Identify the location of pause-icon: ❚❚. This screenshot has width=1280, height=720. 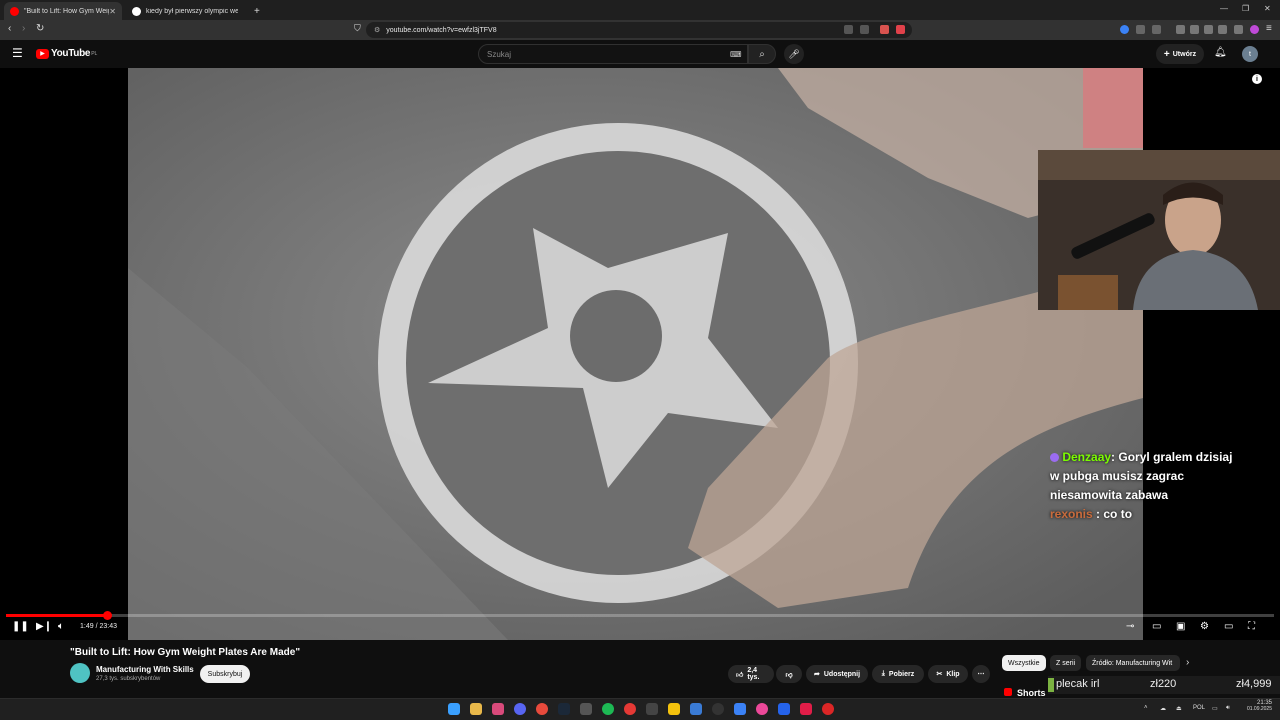
(20, 626).